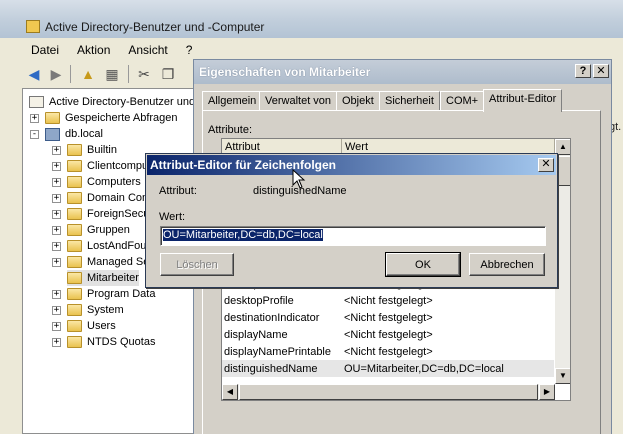 The image size is (623, 434). I want to click on help-button: ?, so click(583, 71).